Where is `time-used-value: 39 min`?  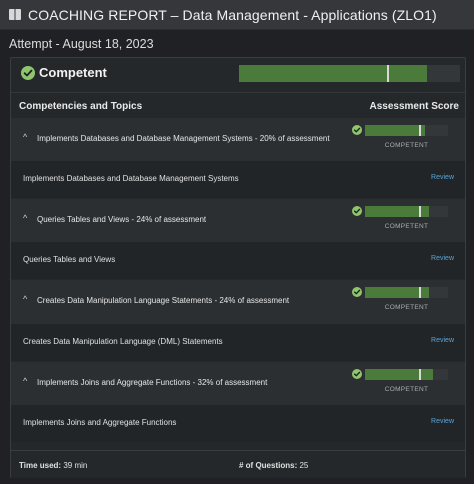 time-used-value: 39 min is located at coordinates (75, 465).